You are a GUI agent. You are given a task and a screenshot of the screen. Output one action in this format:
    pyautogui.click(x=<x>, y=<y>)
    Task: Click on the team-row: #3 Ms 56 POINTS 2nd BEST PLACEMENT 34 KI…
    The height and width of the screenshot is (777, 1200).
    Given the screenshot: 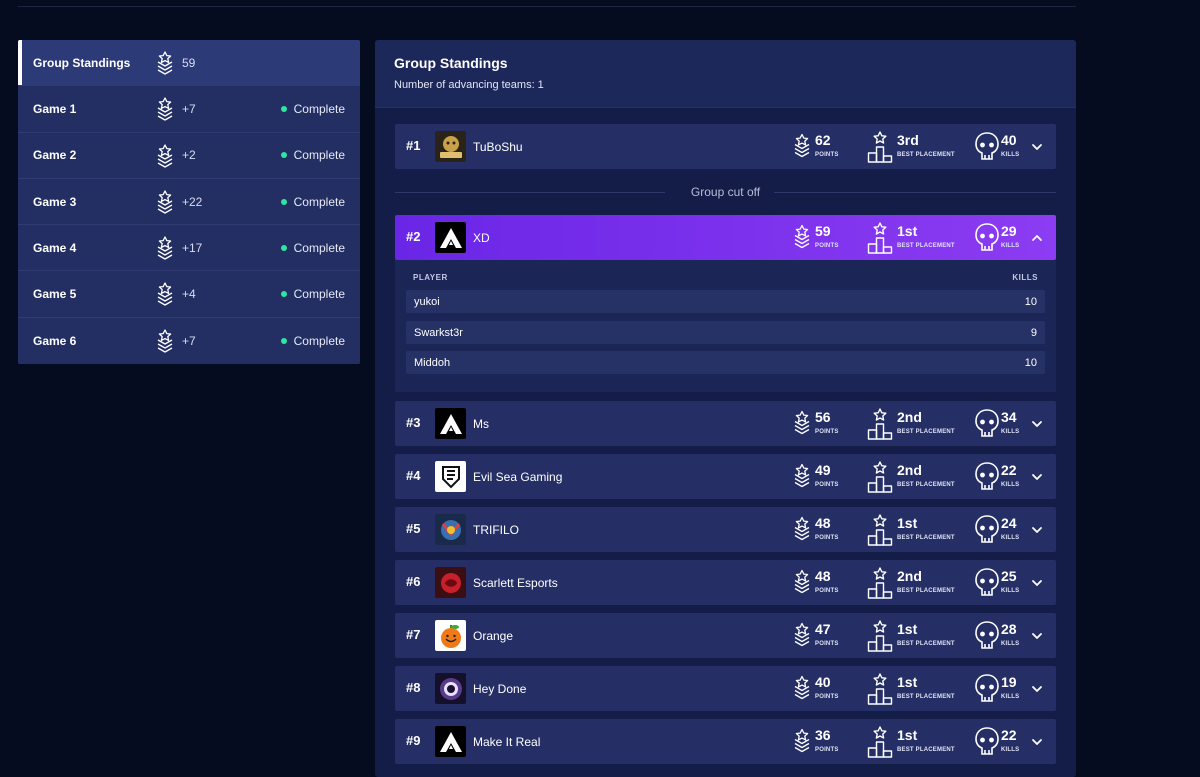 What is the action you would take?
    pyautogui.click(x=725, y=423)
    